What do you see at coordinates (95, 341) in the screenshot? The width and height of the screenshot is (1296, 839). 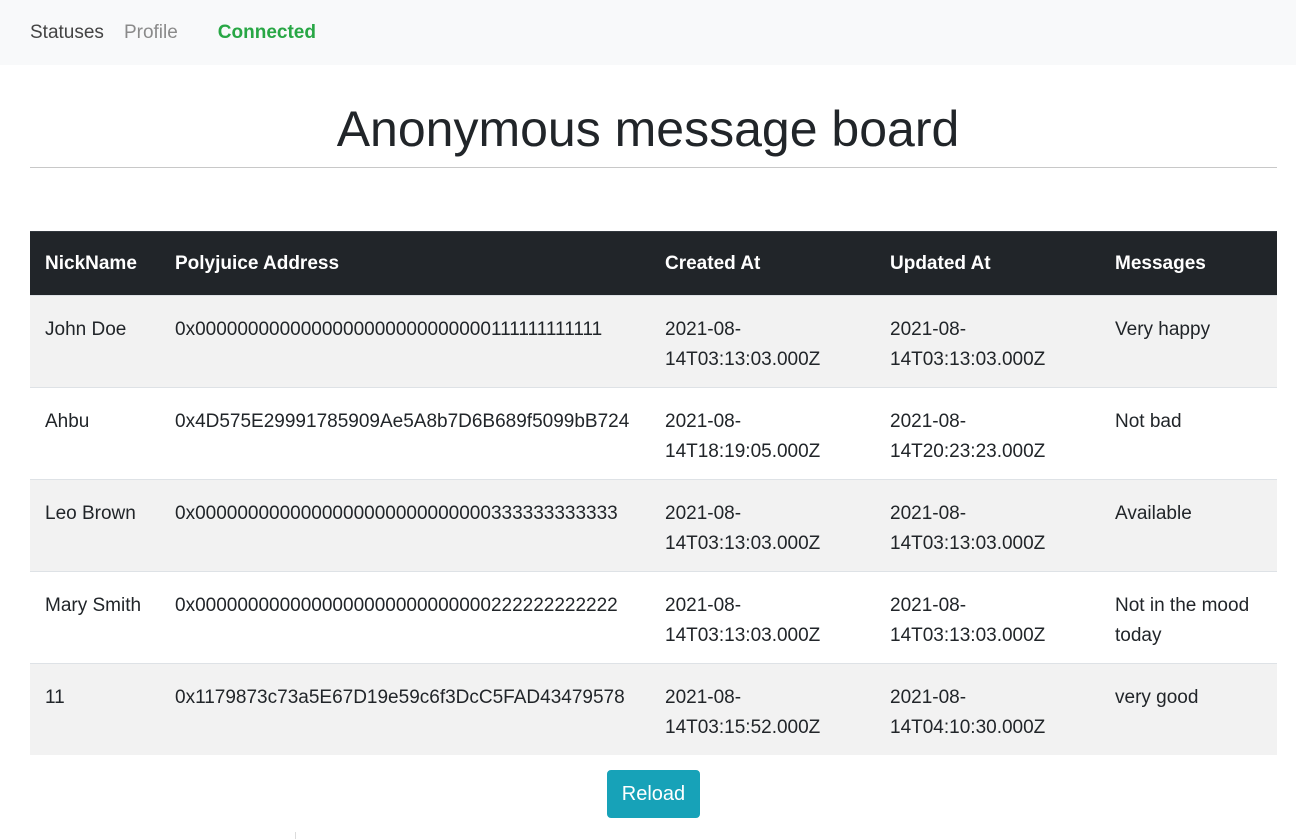 I see `cell-nickname: John Doe` at bounding box center [95, 341].